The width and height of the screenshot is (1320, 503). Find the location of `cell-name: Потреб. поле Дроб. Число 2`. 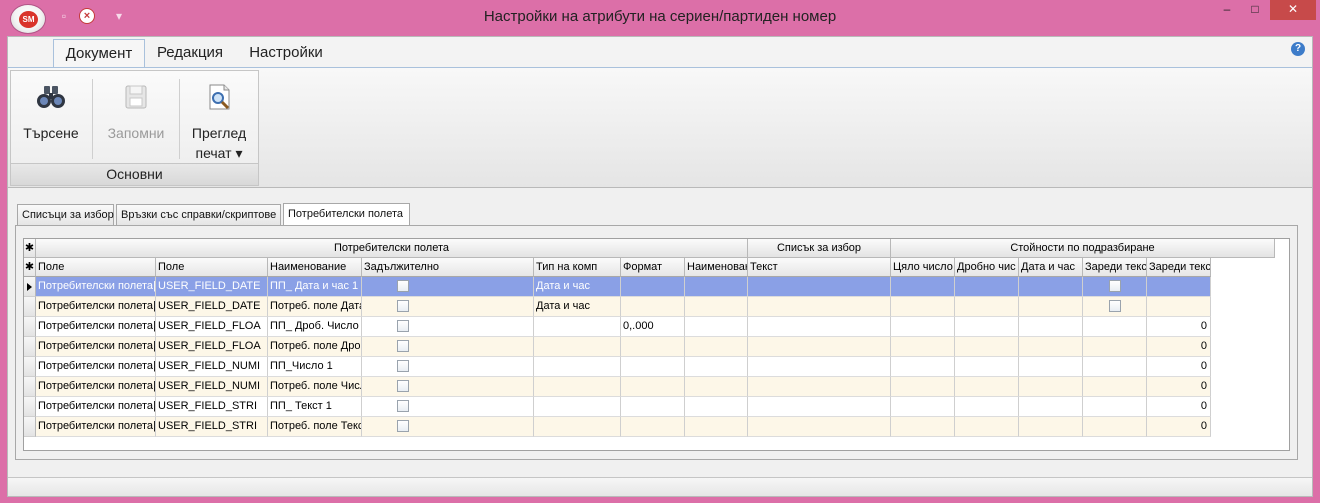

cell-name: Потреб. поле Дроб. Число 2 is located at coordinates (315, 347).